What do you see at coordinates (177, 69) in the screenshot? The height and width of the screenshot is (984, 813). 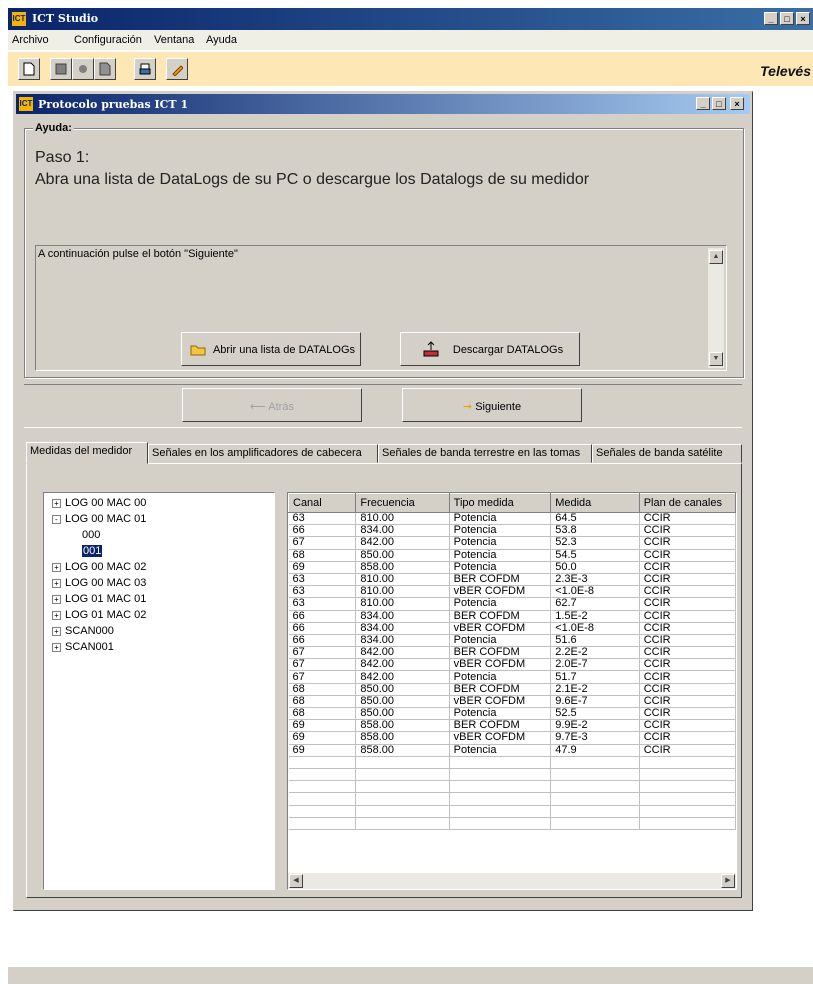 I see `edit-button` at bounding box center [177, 69].